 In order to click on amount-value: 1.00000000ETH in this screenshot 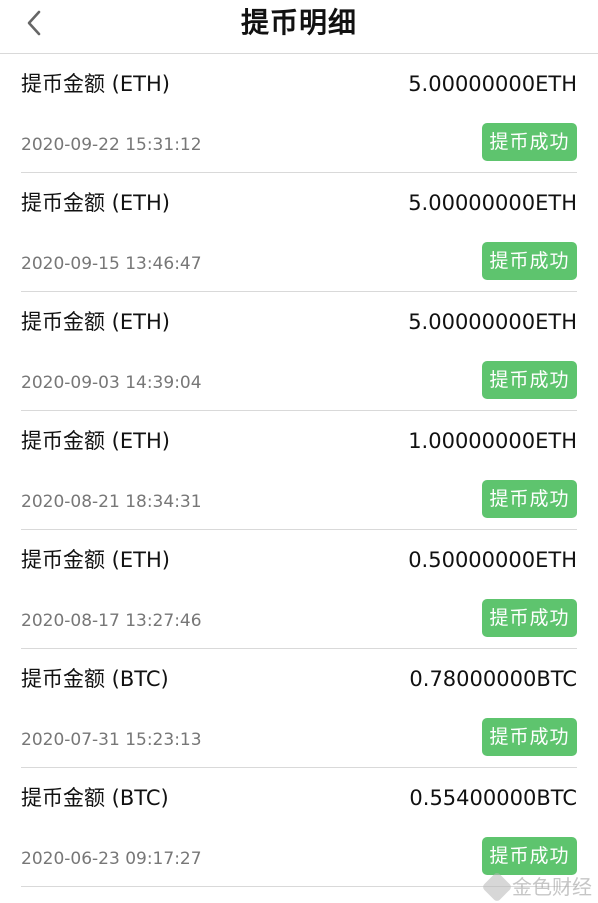, I will do `click(492, 441)`.